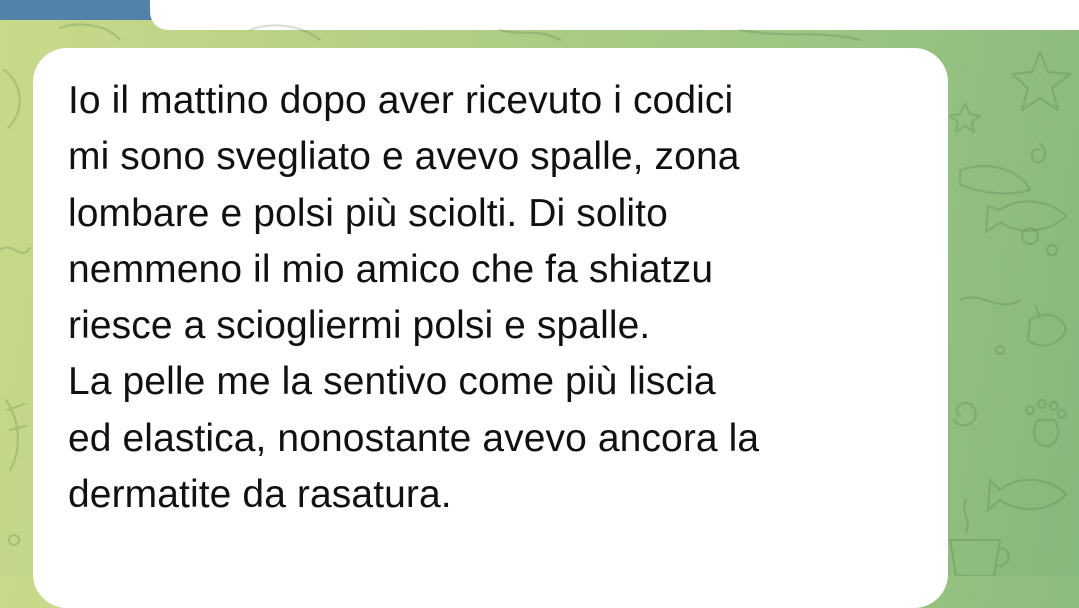 The width and height of the screenshot is (1079, 608). What do you see at coordinates (90, 32) in the screenshot?
I see `curl-doodle-icon` at bounding box center [90, 32].